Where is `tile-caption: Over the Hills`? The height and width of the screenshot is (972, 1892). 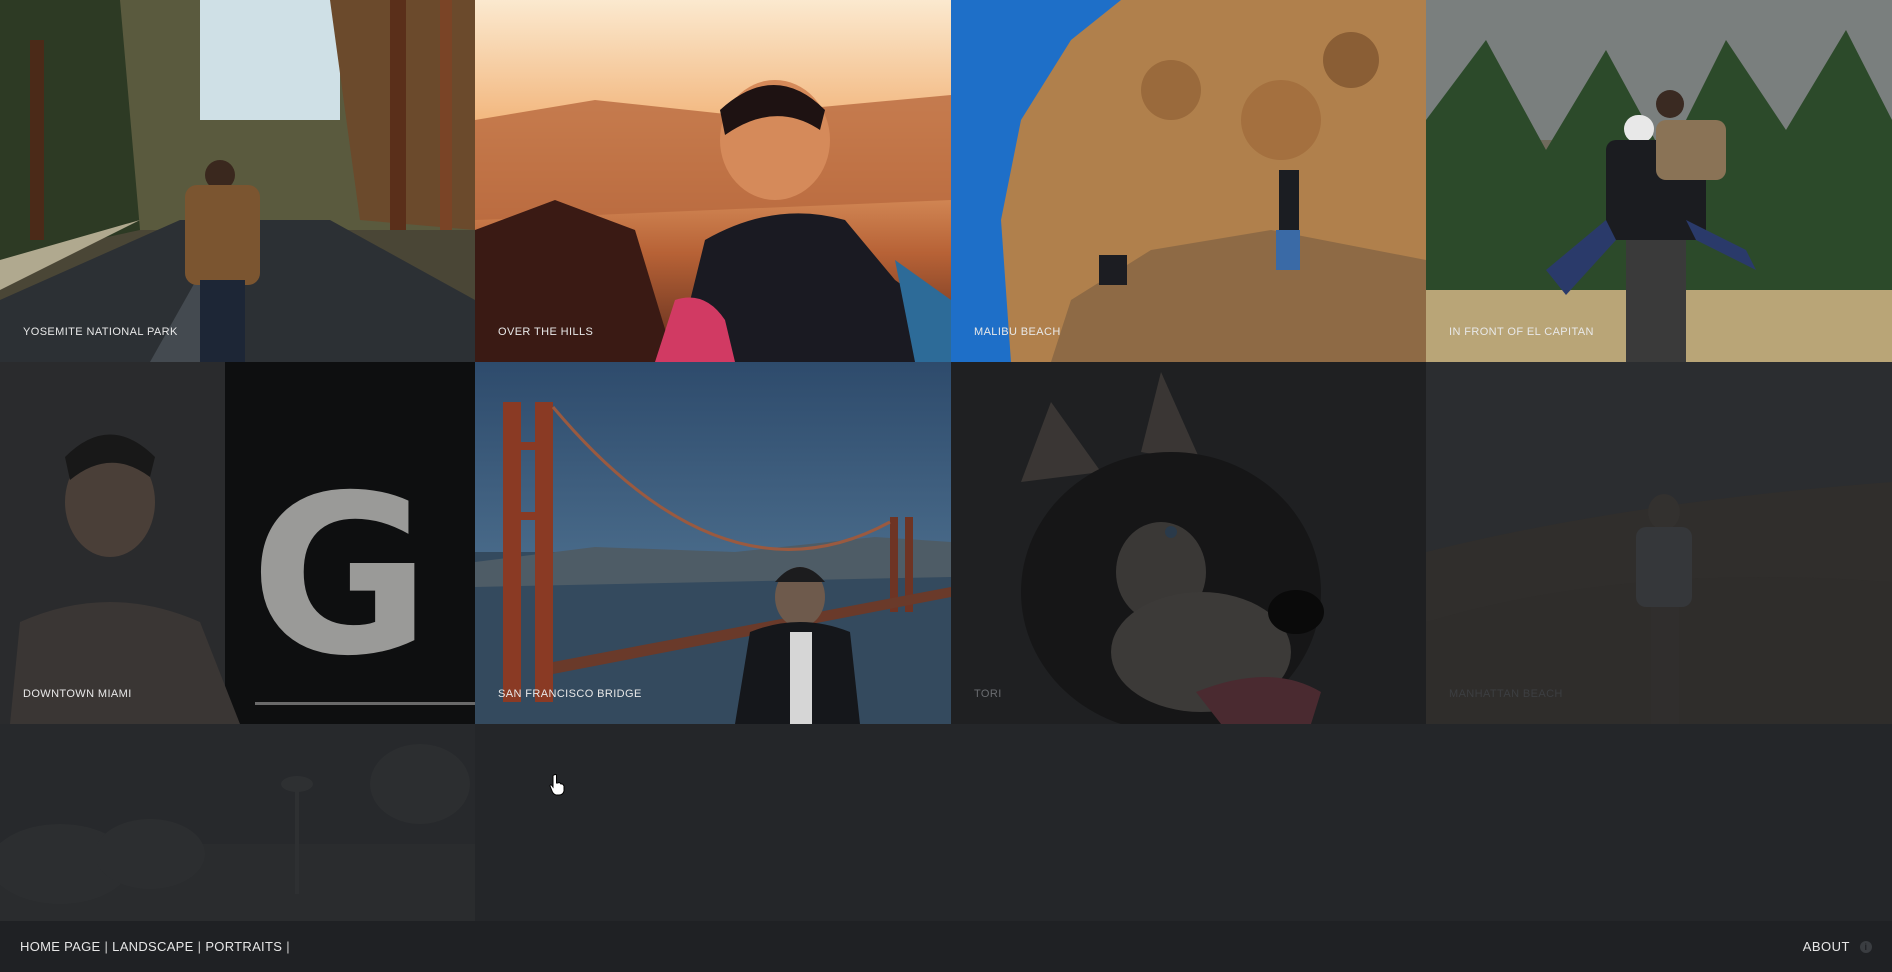 tile-caption: Over the Hills is located at coordinates (546, 332).